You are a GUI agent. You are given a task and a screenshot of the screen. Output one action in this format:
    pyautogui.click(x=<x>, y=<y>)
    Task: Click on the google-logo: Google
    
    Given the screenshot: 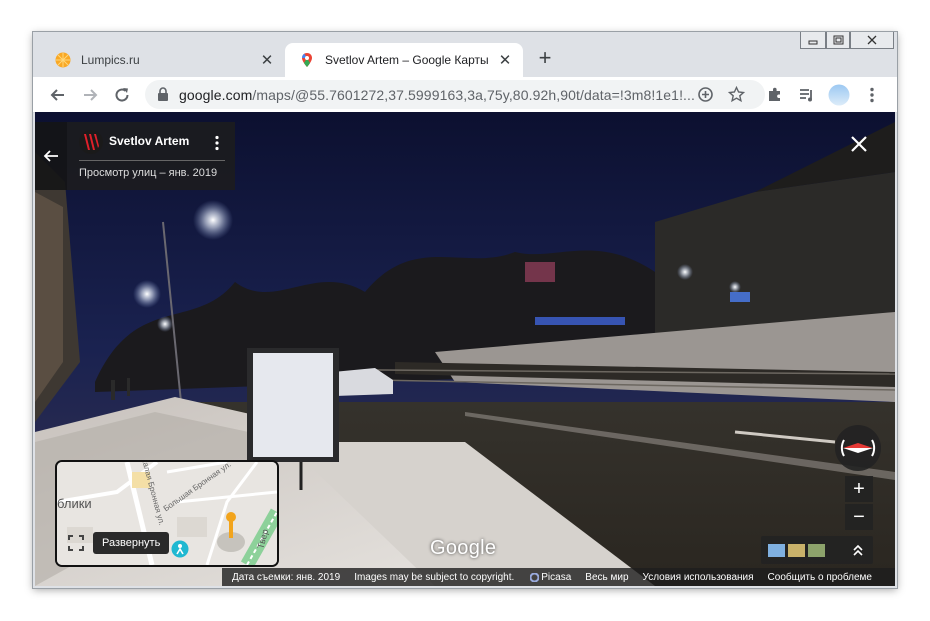 What is the action you would take?
    pyautogui.click(x=463, y=548)
    